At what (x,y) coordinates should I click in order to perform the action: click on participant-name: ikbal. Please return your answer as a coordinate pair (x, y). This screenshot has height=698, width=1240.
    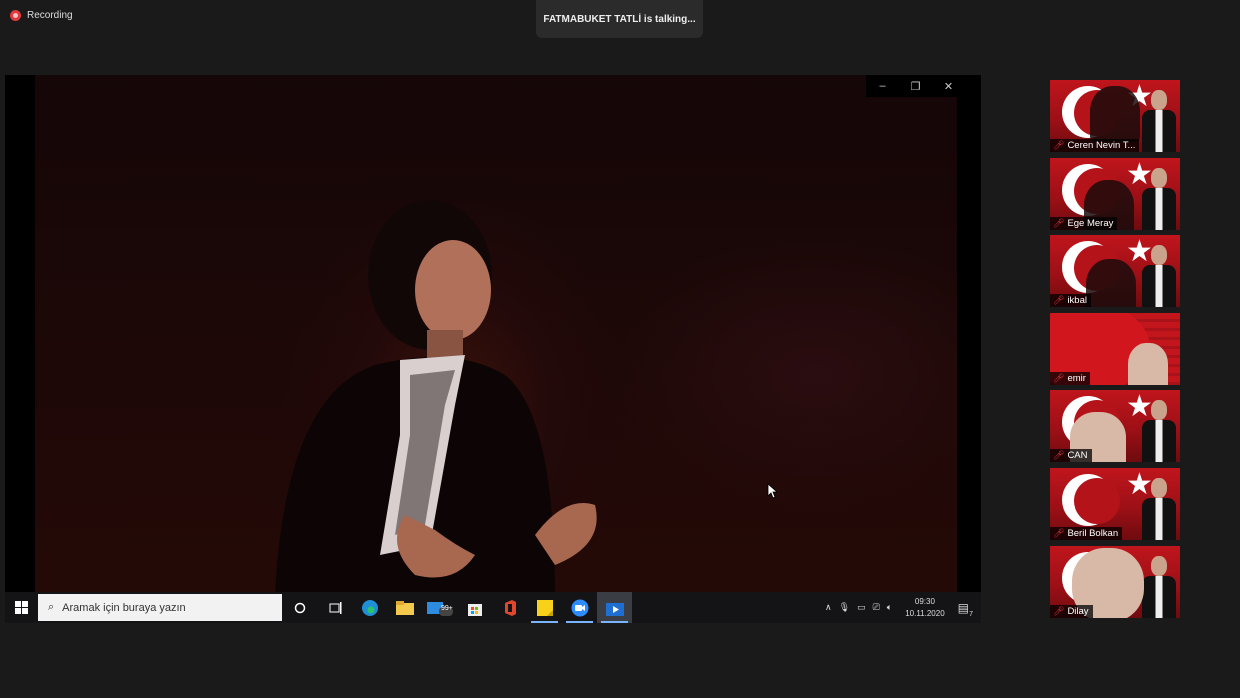
    Looking at the image, I should click on (1077, 301).